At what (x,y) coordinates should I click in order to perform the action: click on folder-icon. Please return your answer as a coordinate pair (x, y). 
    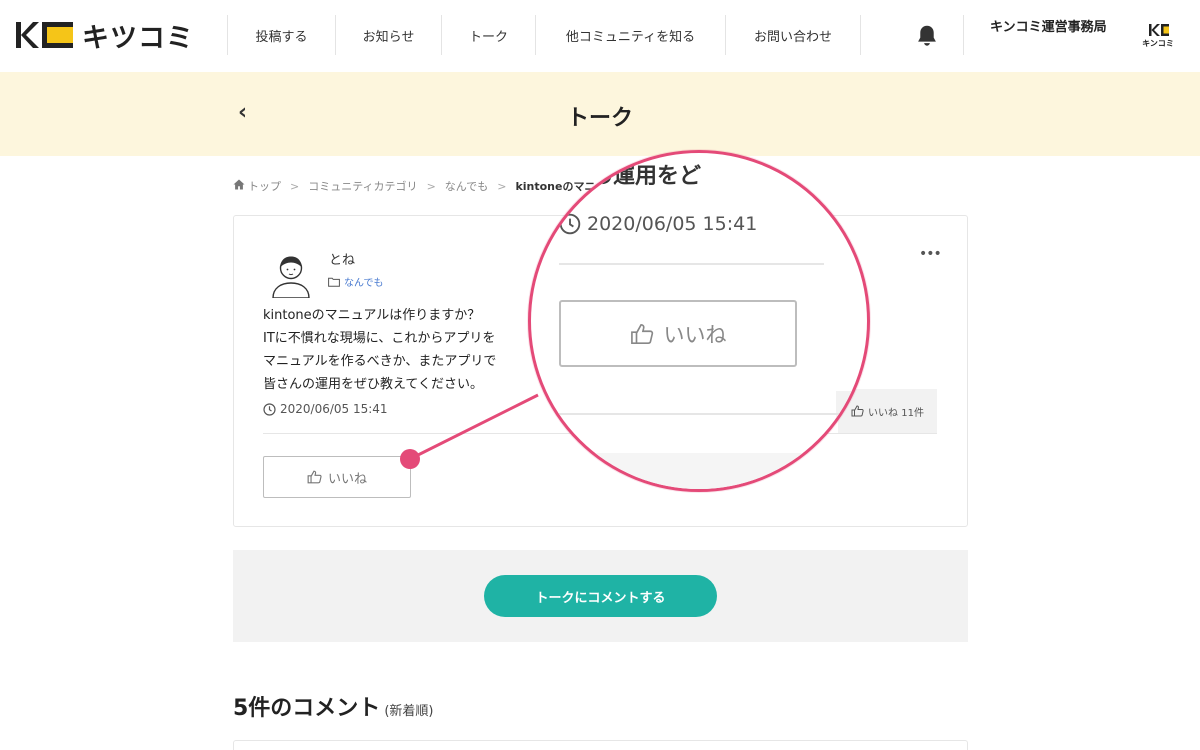
    Looking at the image, I should click on (334, 282).